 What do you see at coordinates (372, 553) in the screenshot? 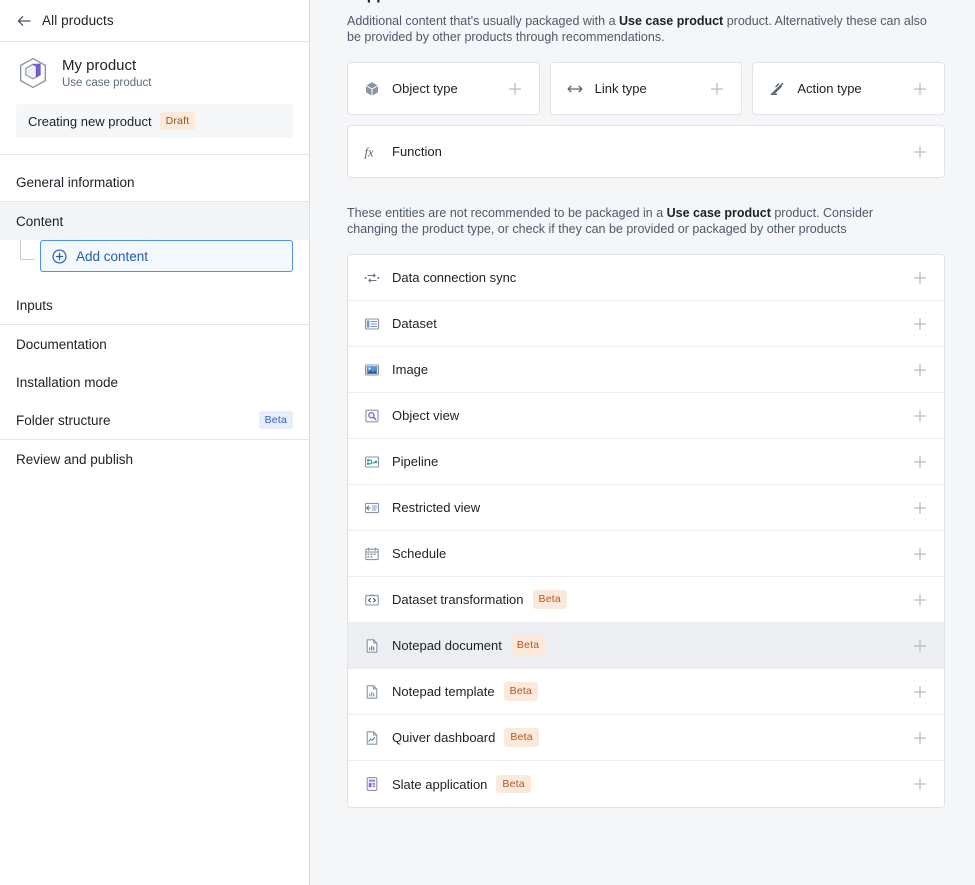
I see `schedule-icon` at bounding box center [372, 553].